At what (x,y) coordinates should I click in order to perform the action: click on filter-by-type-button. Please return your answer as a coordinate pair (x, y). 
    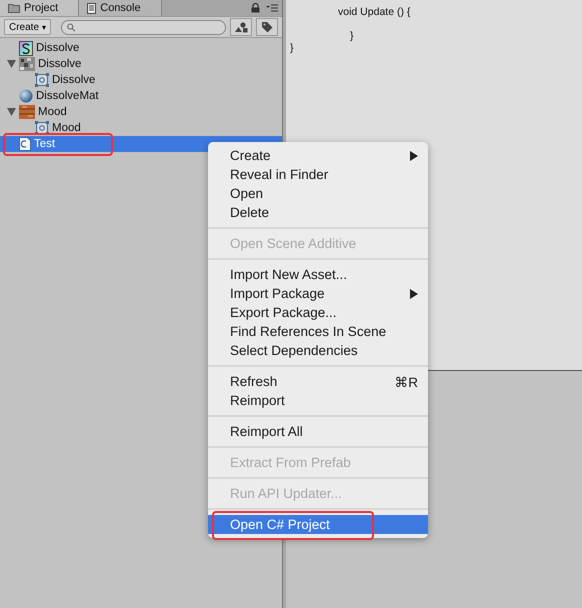
    Looking at the image, I should click on (241, 27).